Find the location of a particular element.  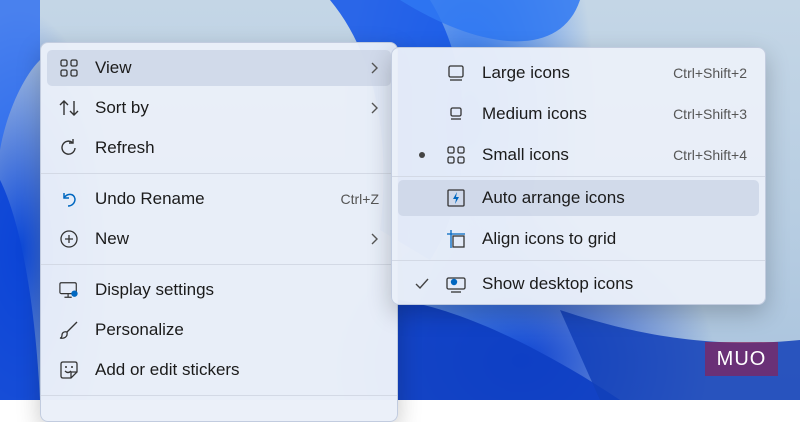

menu-item-label: New is located at coordinates (112, 238).